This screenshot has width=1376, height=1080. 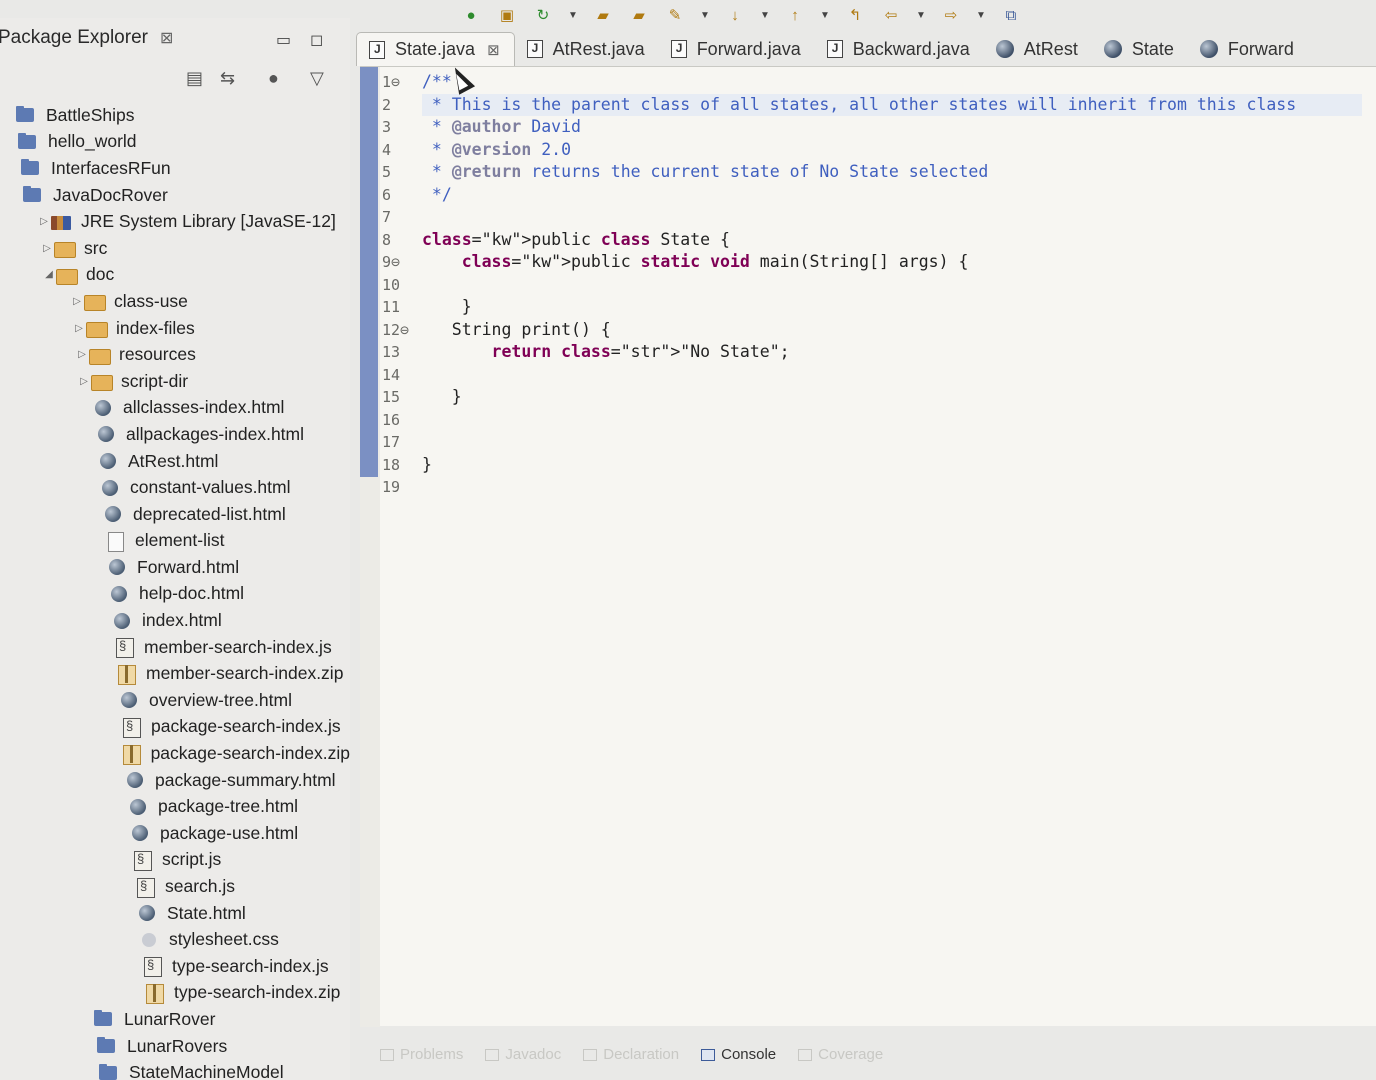 I want to click on tree-item: package-summary.html, so click(x=175, y=780).